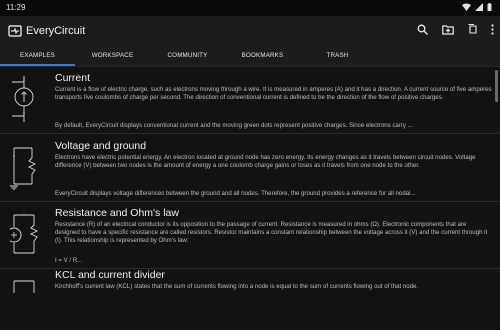 This screenshot has width=500, height=330. I want to click on tab-community: COMMUNITY, so click(187, 56).